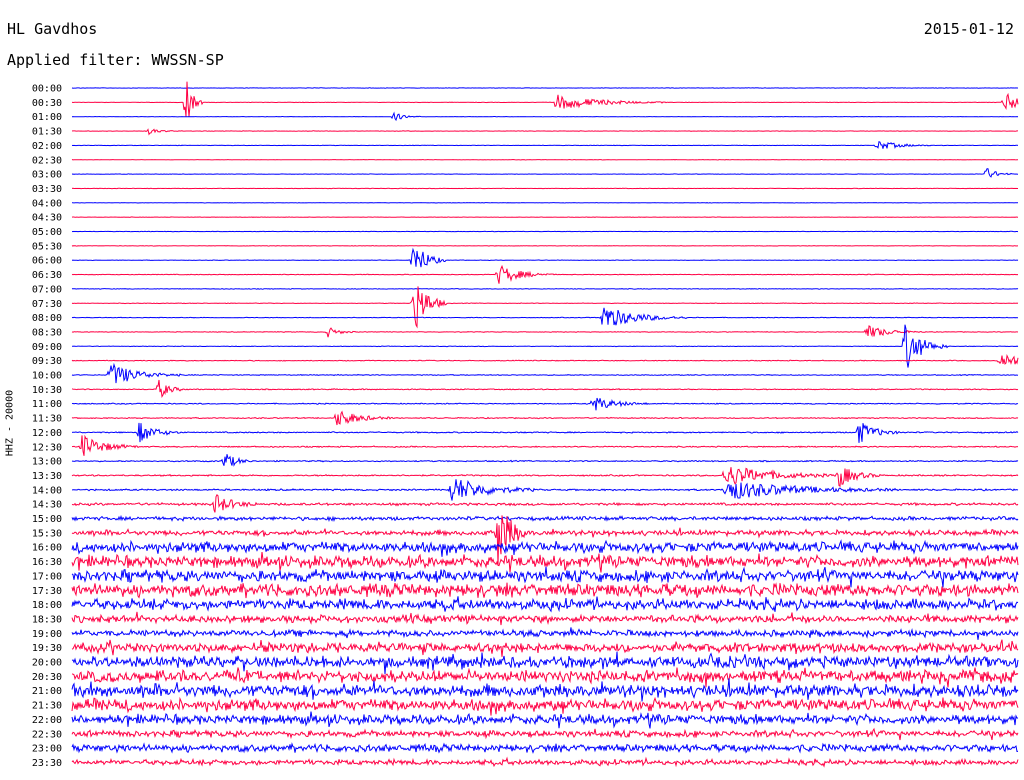  What do you see at coordinates (47, 691) in the screenshot?
I see `row-time-label: 21:00` at bounding box center [47, 691].